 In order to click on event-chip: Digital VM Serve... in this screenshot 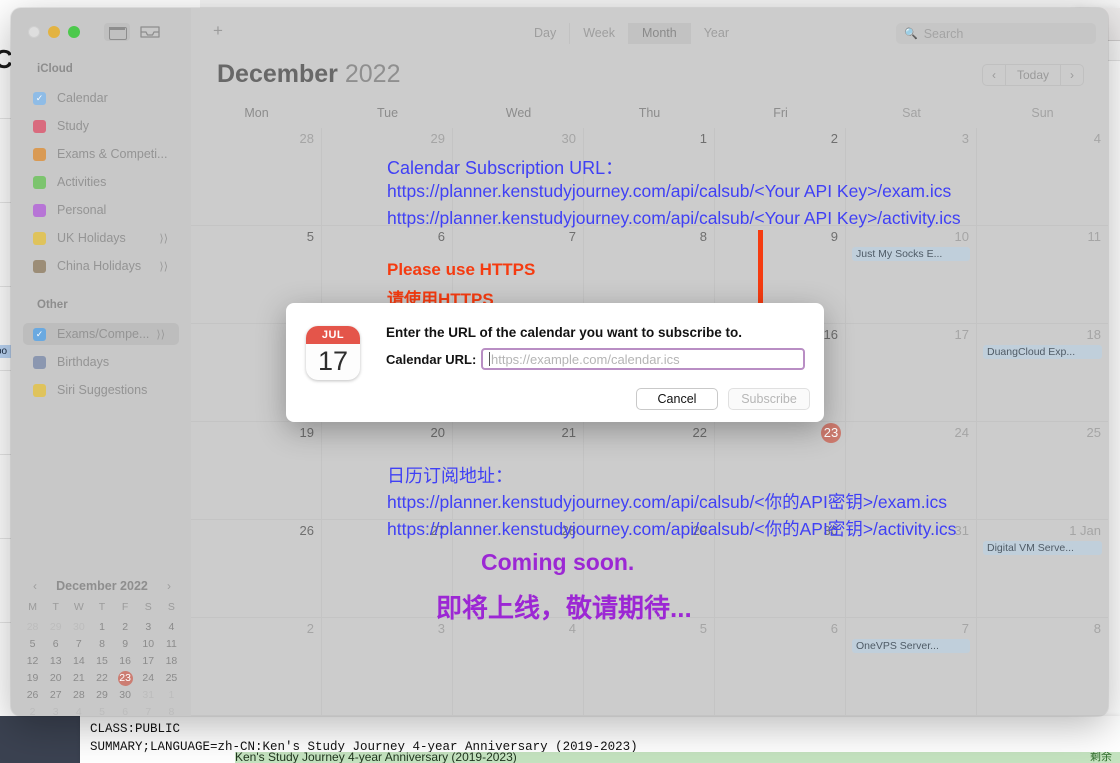, I will do `click(1042, 548)`.